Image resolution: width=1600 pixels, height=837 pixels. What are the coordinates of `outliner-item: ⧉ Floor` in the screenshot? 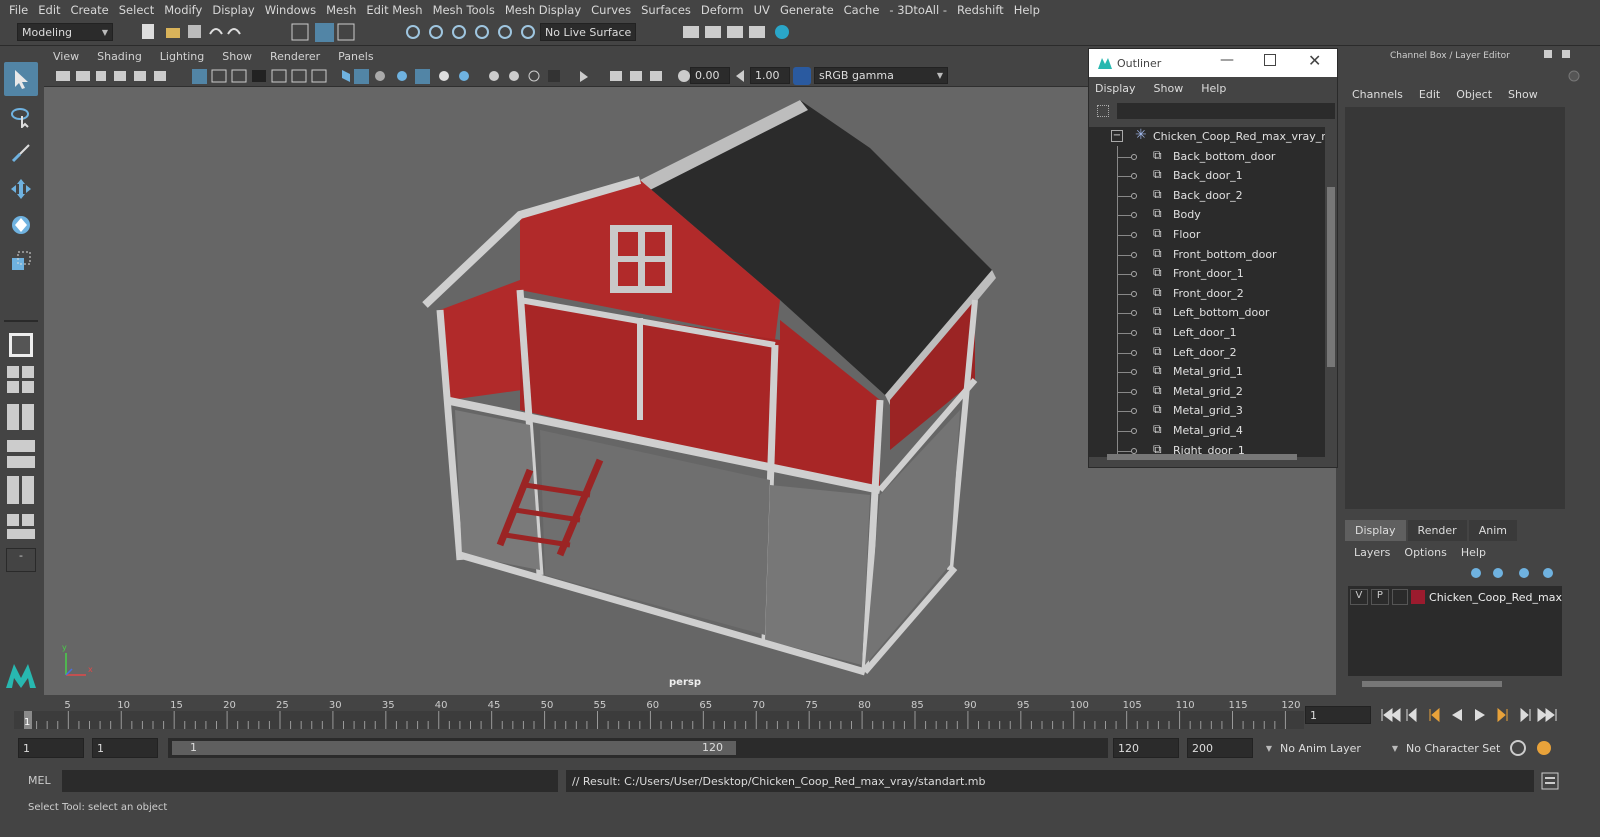 It's located at (1207, 235).